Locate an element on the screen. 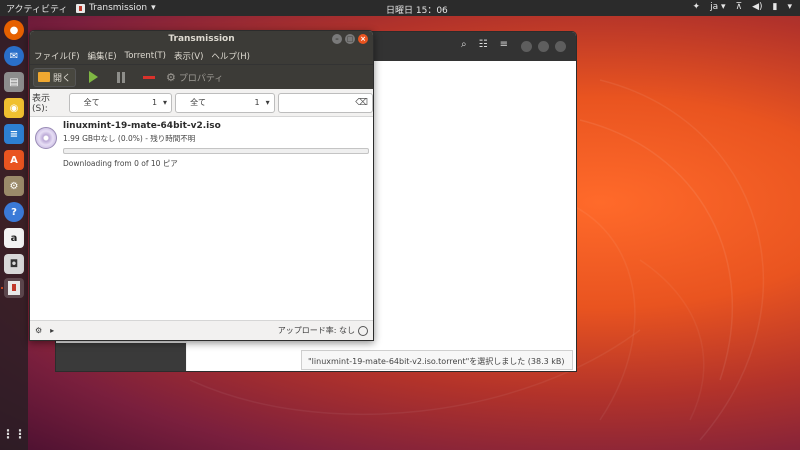  menu-help: ヘルプ(H) is located at coordinates (230, 56).